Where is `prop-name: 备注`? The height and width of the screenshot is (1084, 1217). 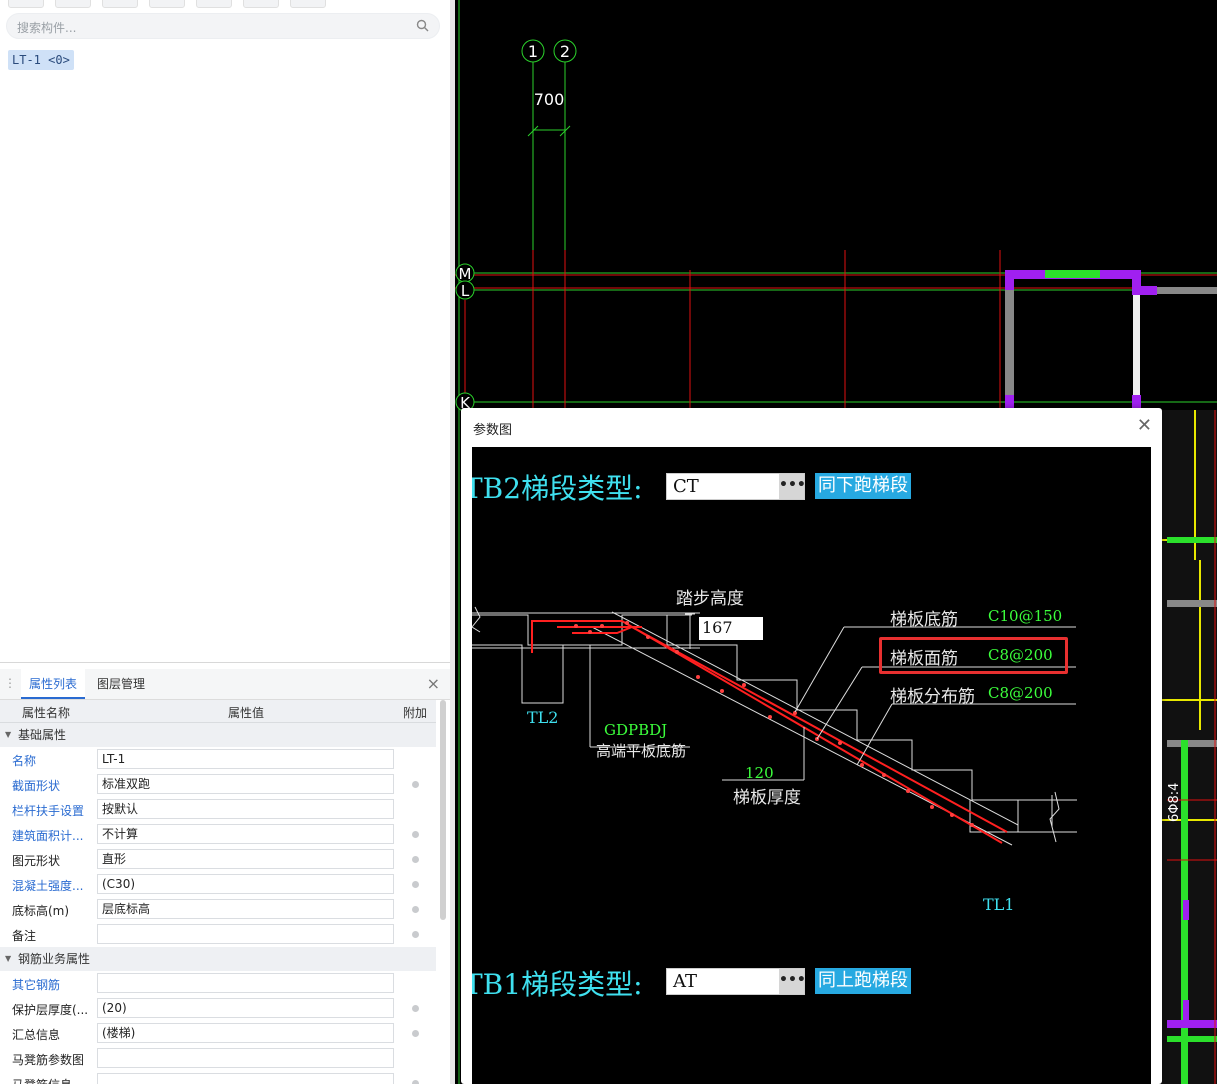
prop-name: 备注 is located at coordinates (24, 936).